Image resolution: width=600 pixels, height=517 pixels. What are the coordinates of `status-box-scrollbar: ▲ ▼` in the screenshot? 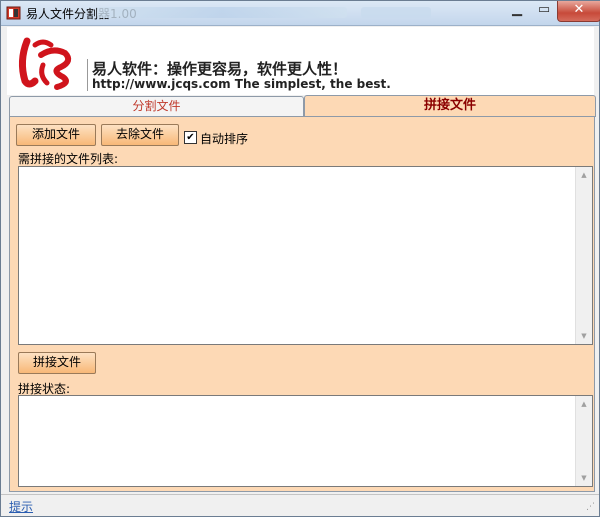 It's located at (583, 441).